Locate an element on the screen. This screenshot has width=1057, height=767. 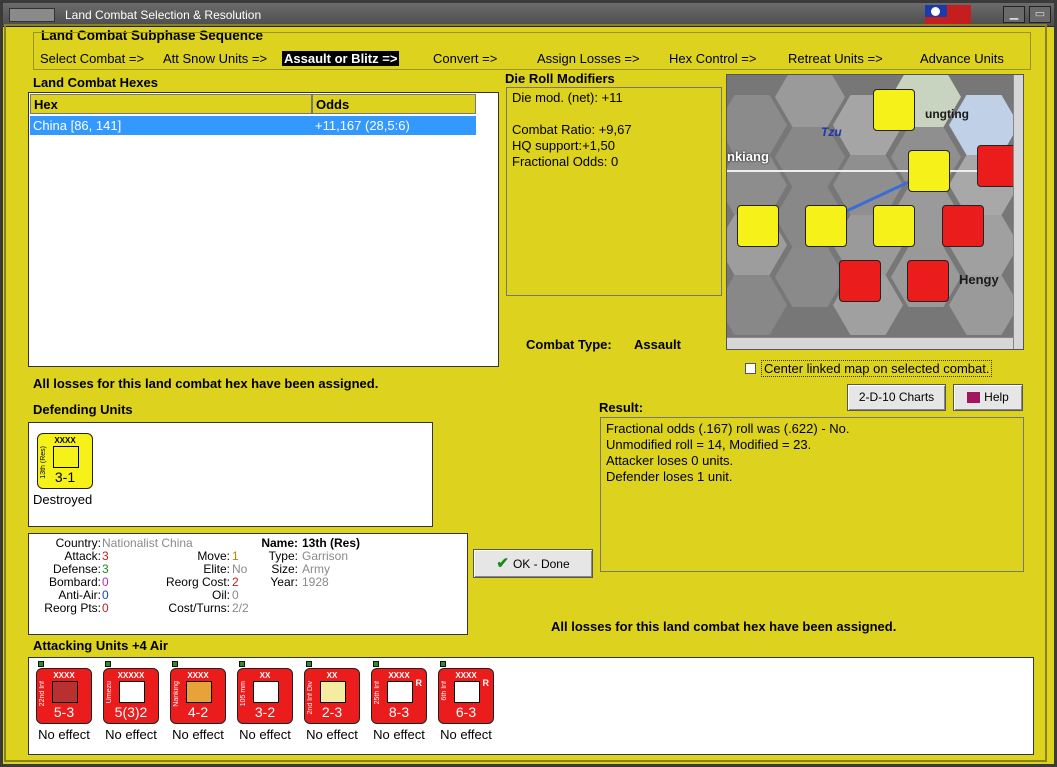
attacking-unit-5: XX 2nd Inf Div 2-3 is located at coordinates (332, 696).